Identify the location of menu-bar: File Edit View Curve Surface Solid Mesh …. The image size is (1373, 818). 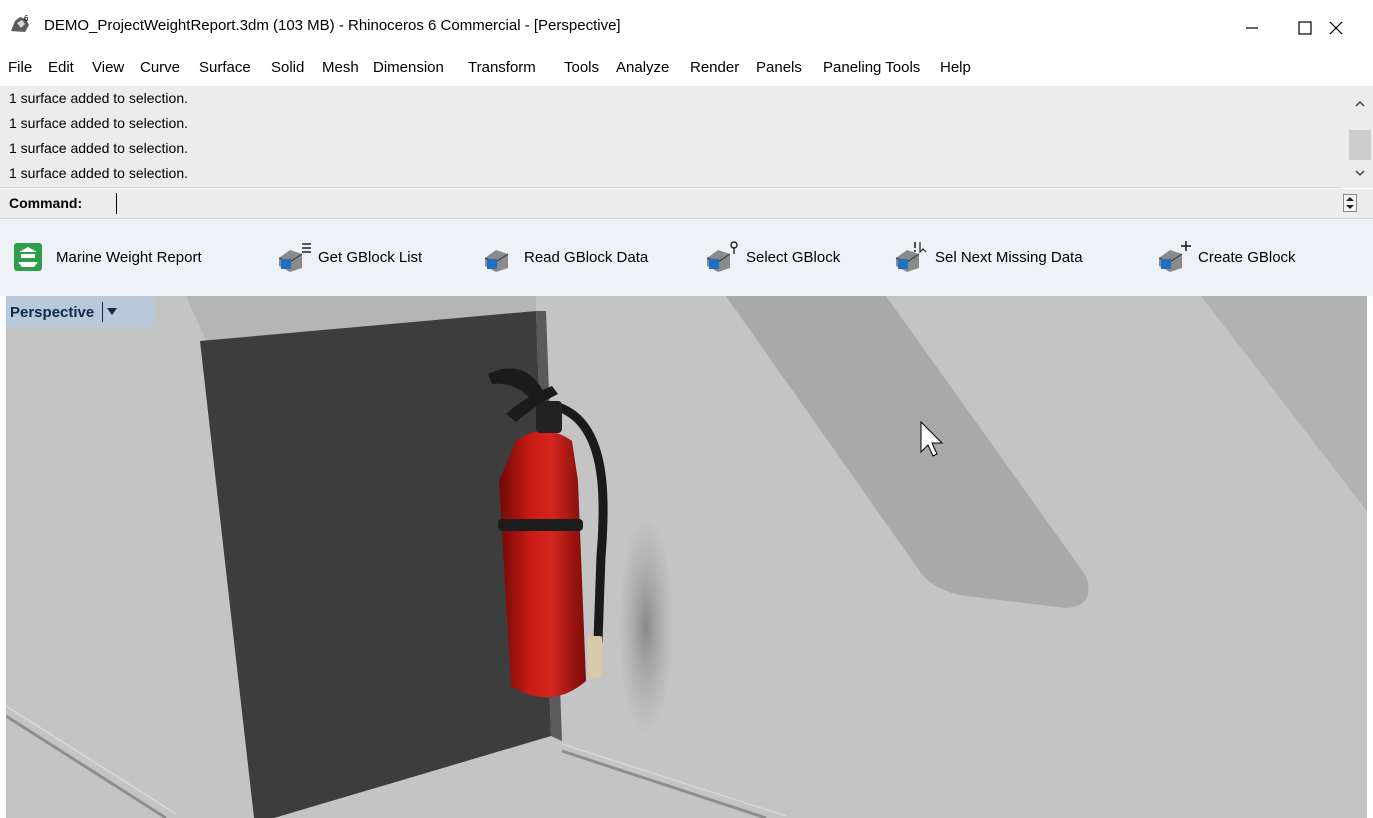
(686, 70).